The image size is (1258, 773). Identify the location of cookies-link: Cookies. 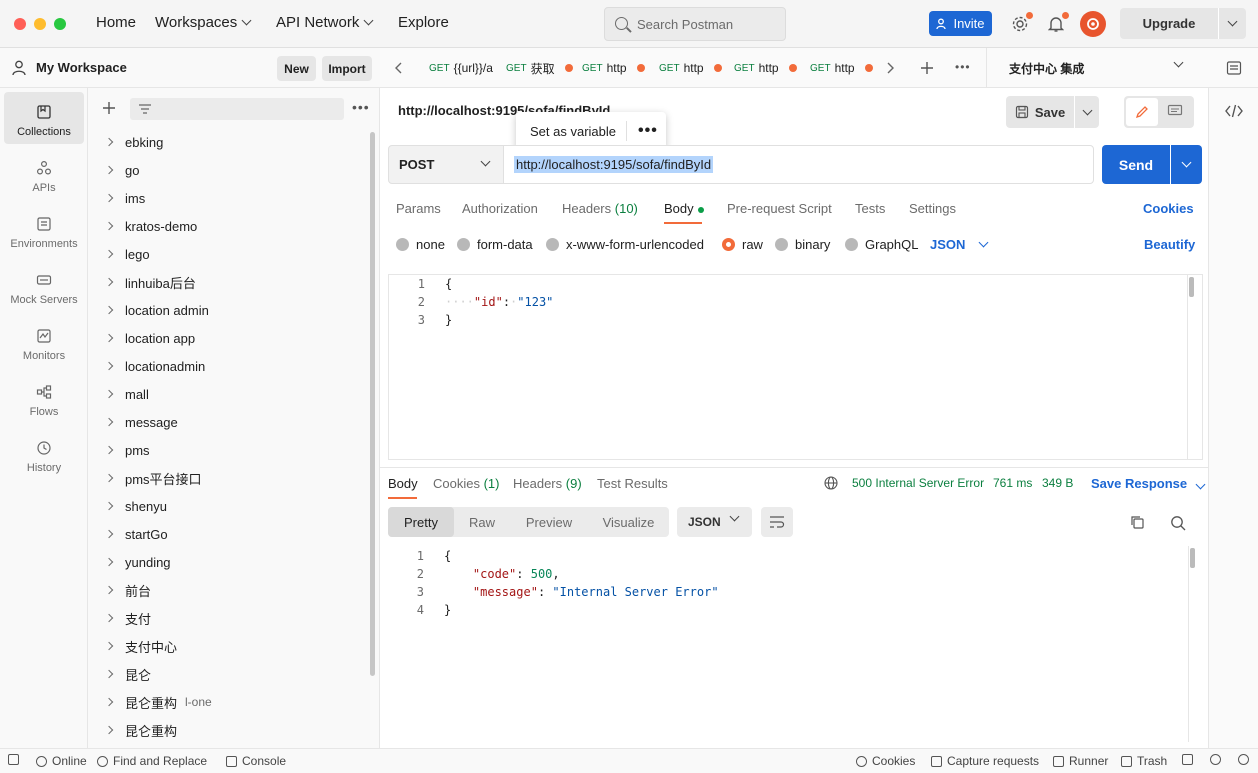
(1168, 208).